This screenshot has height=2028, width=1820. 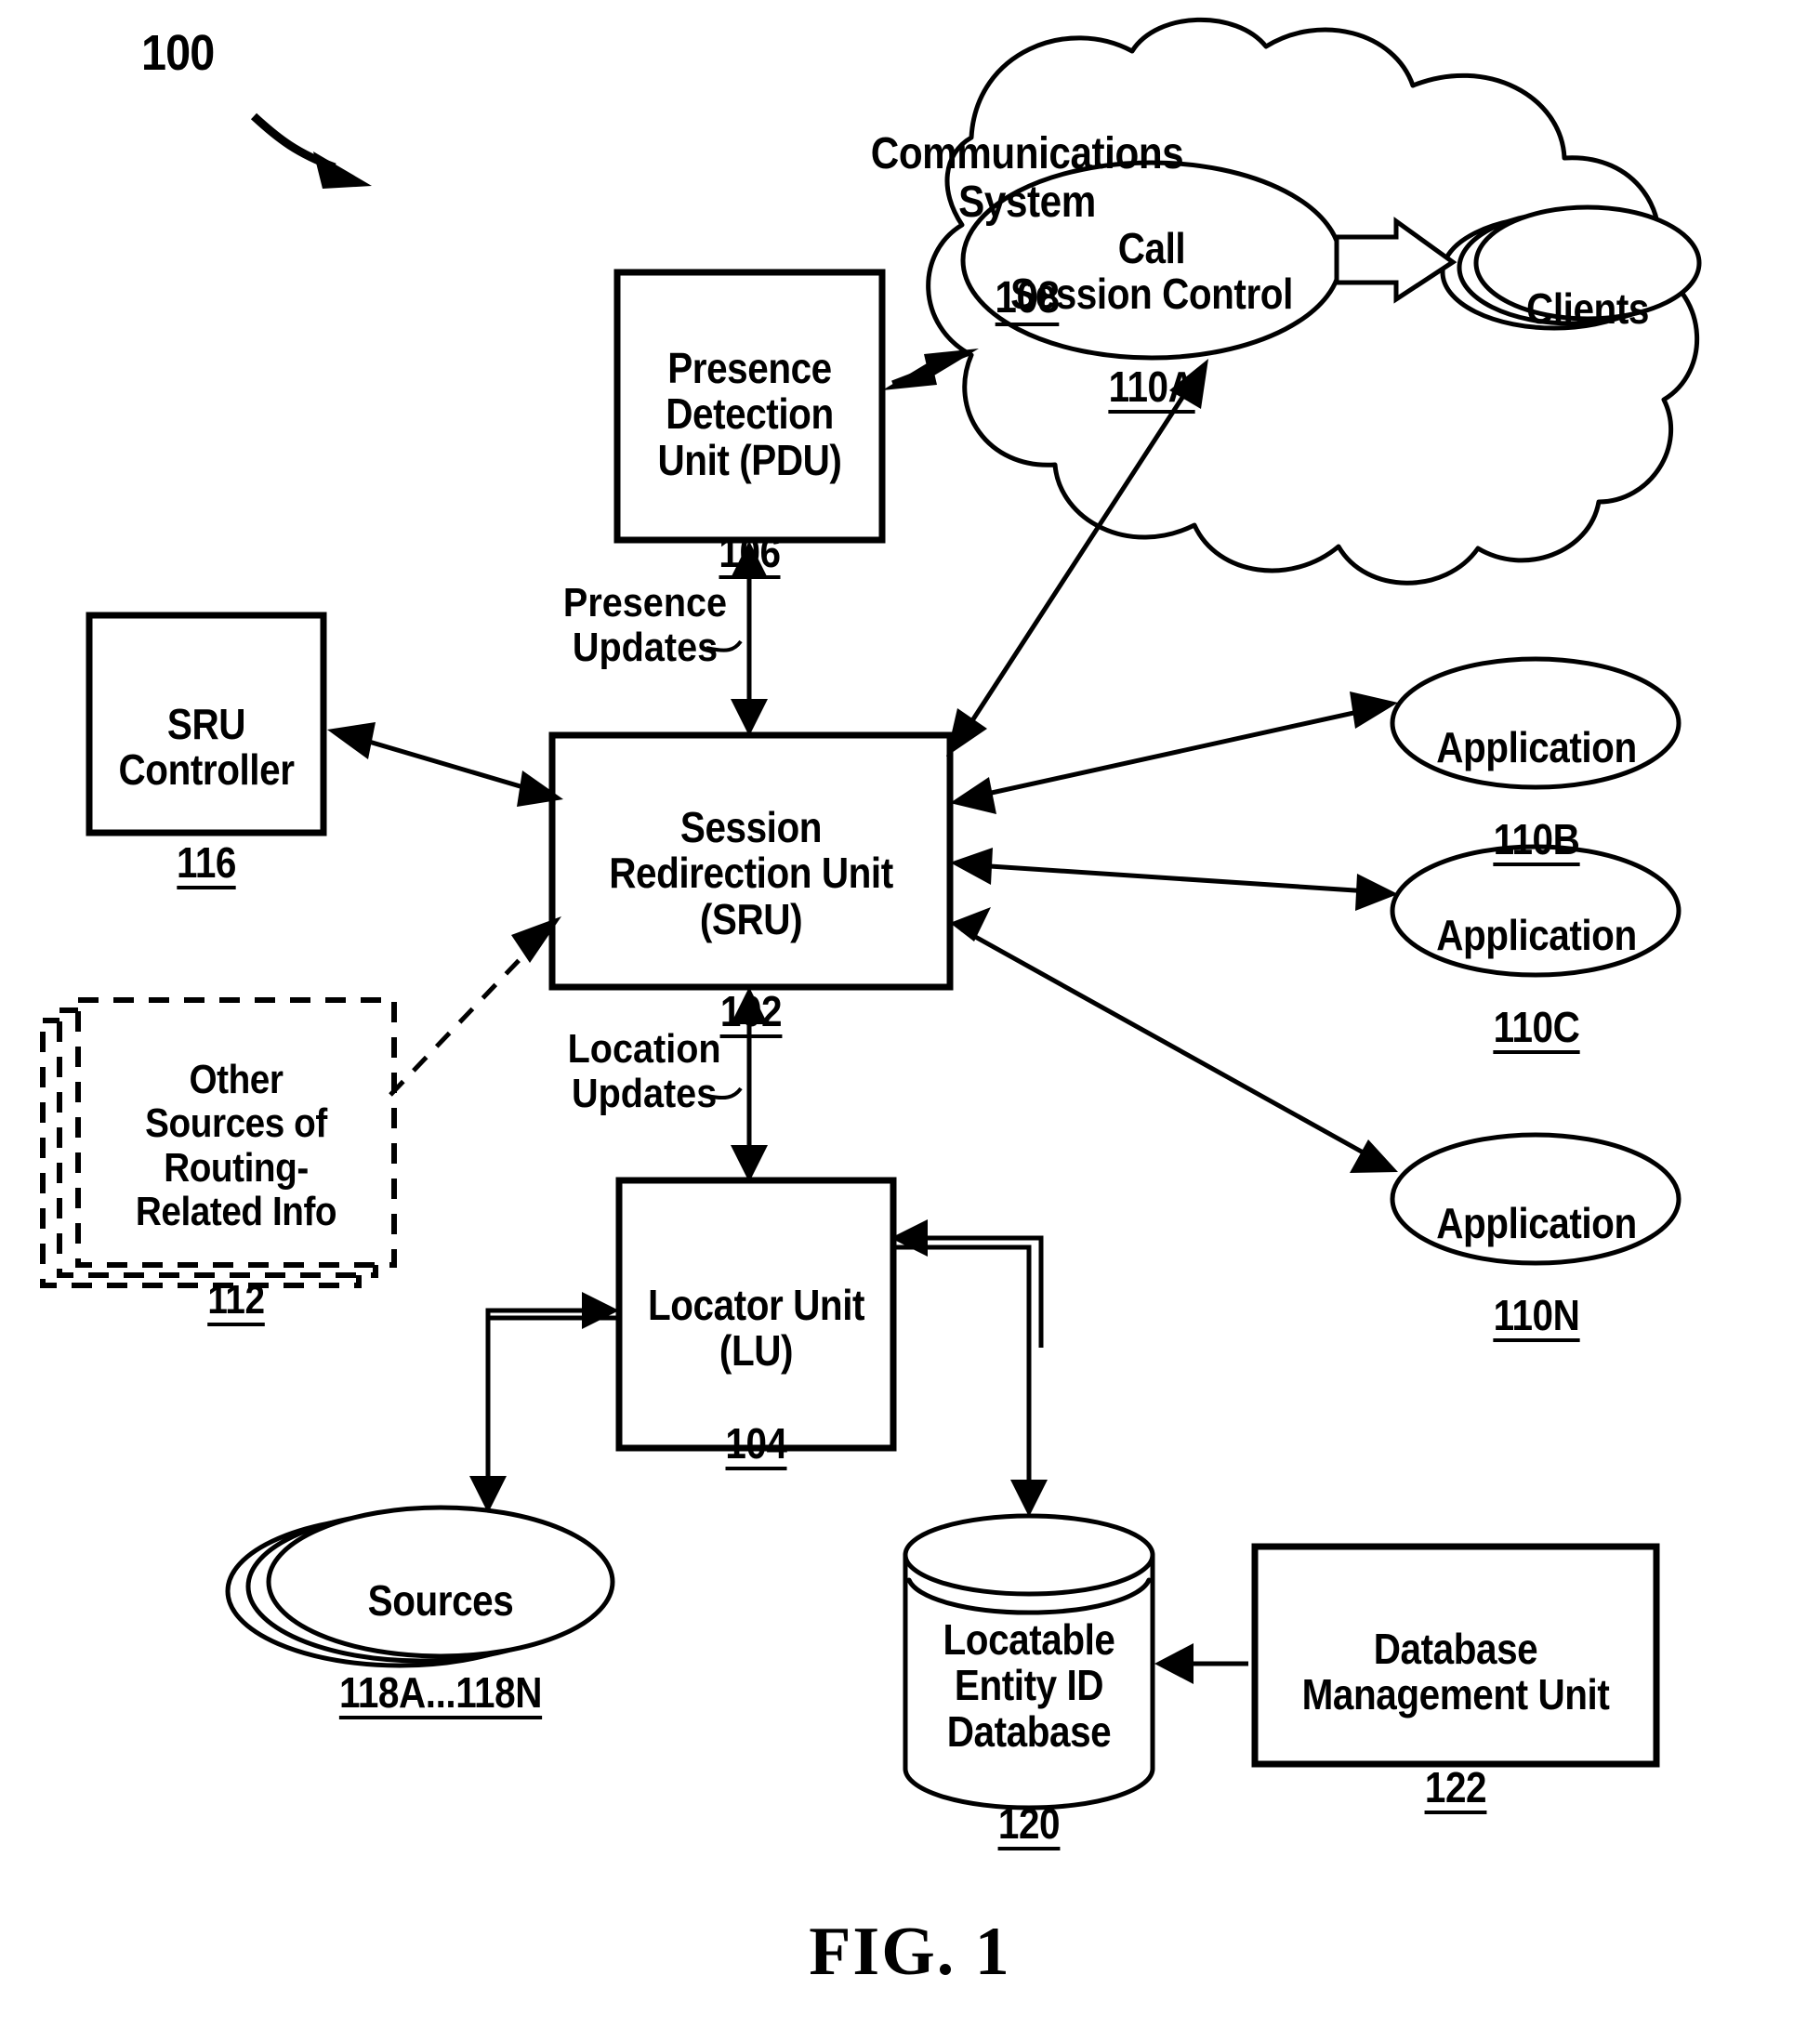 I want to click on application-110b-label: Application 110B, so click(x=1536, y=772).